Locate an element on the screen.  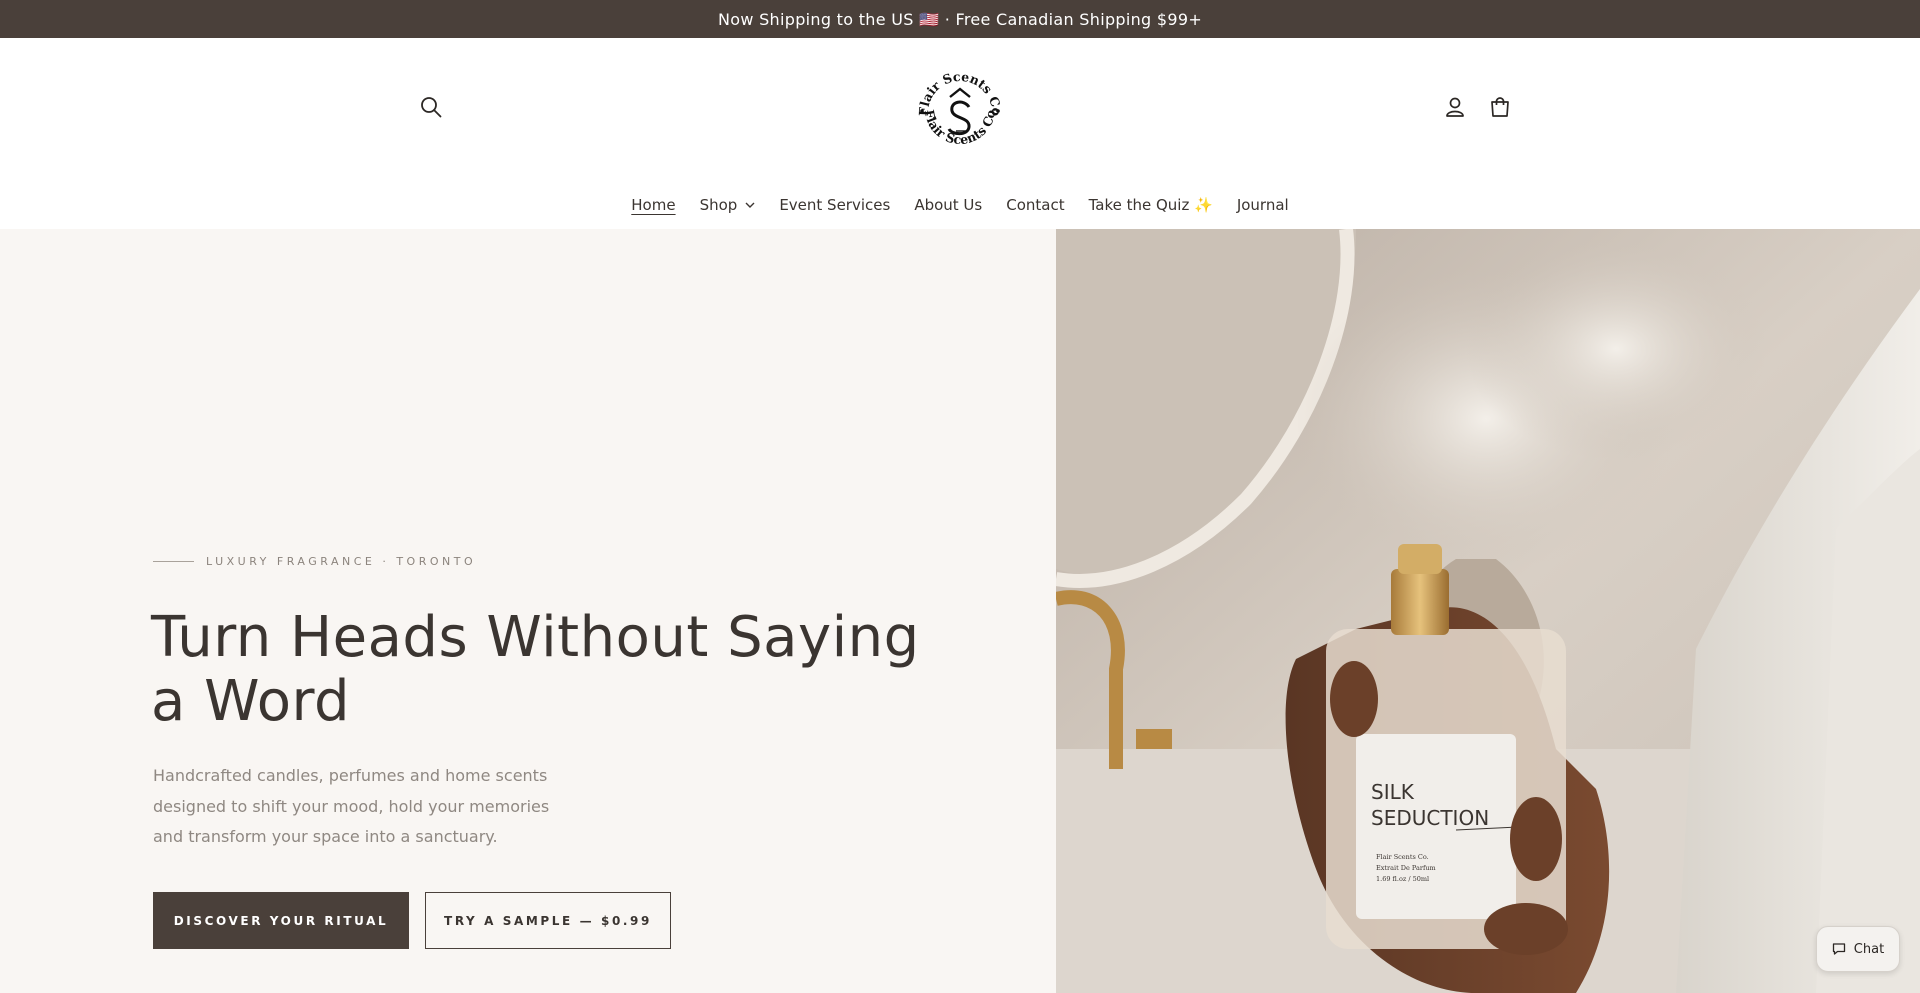
nav-quiz: Take the Quiz ✨ is located at coordinates (1151, 205).